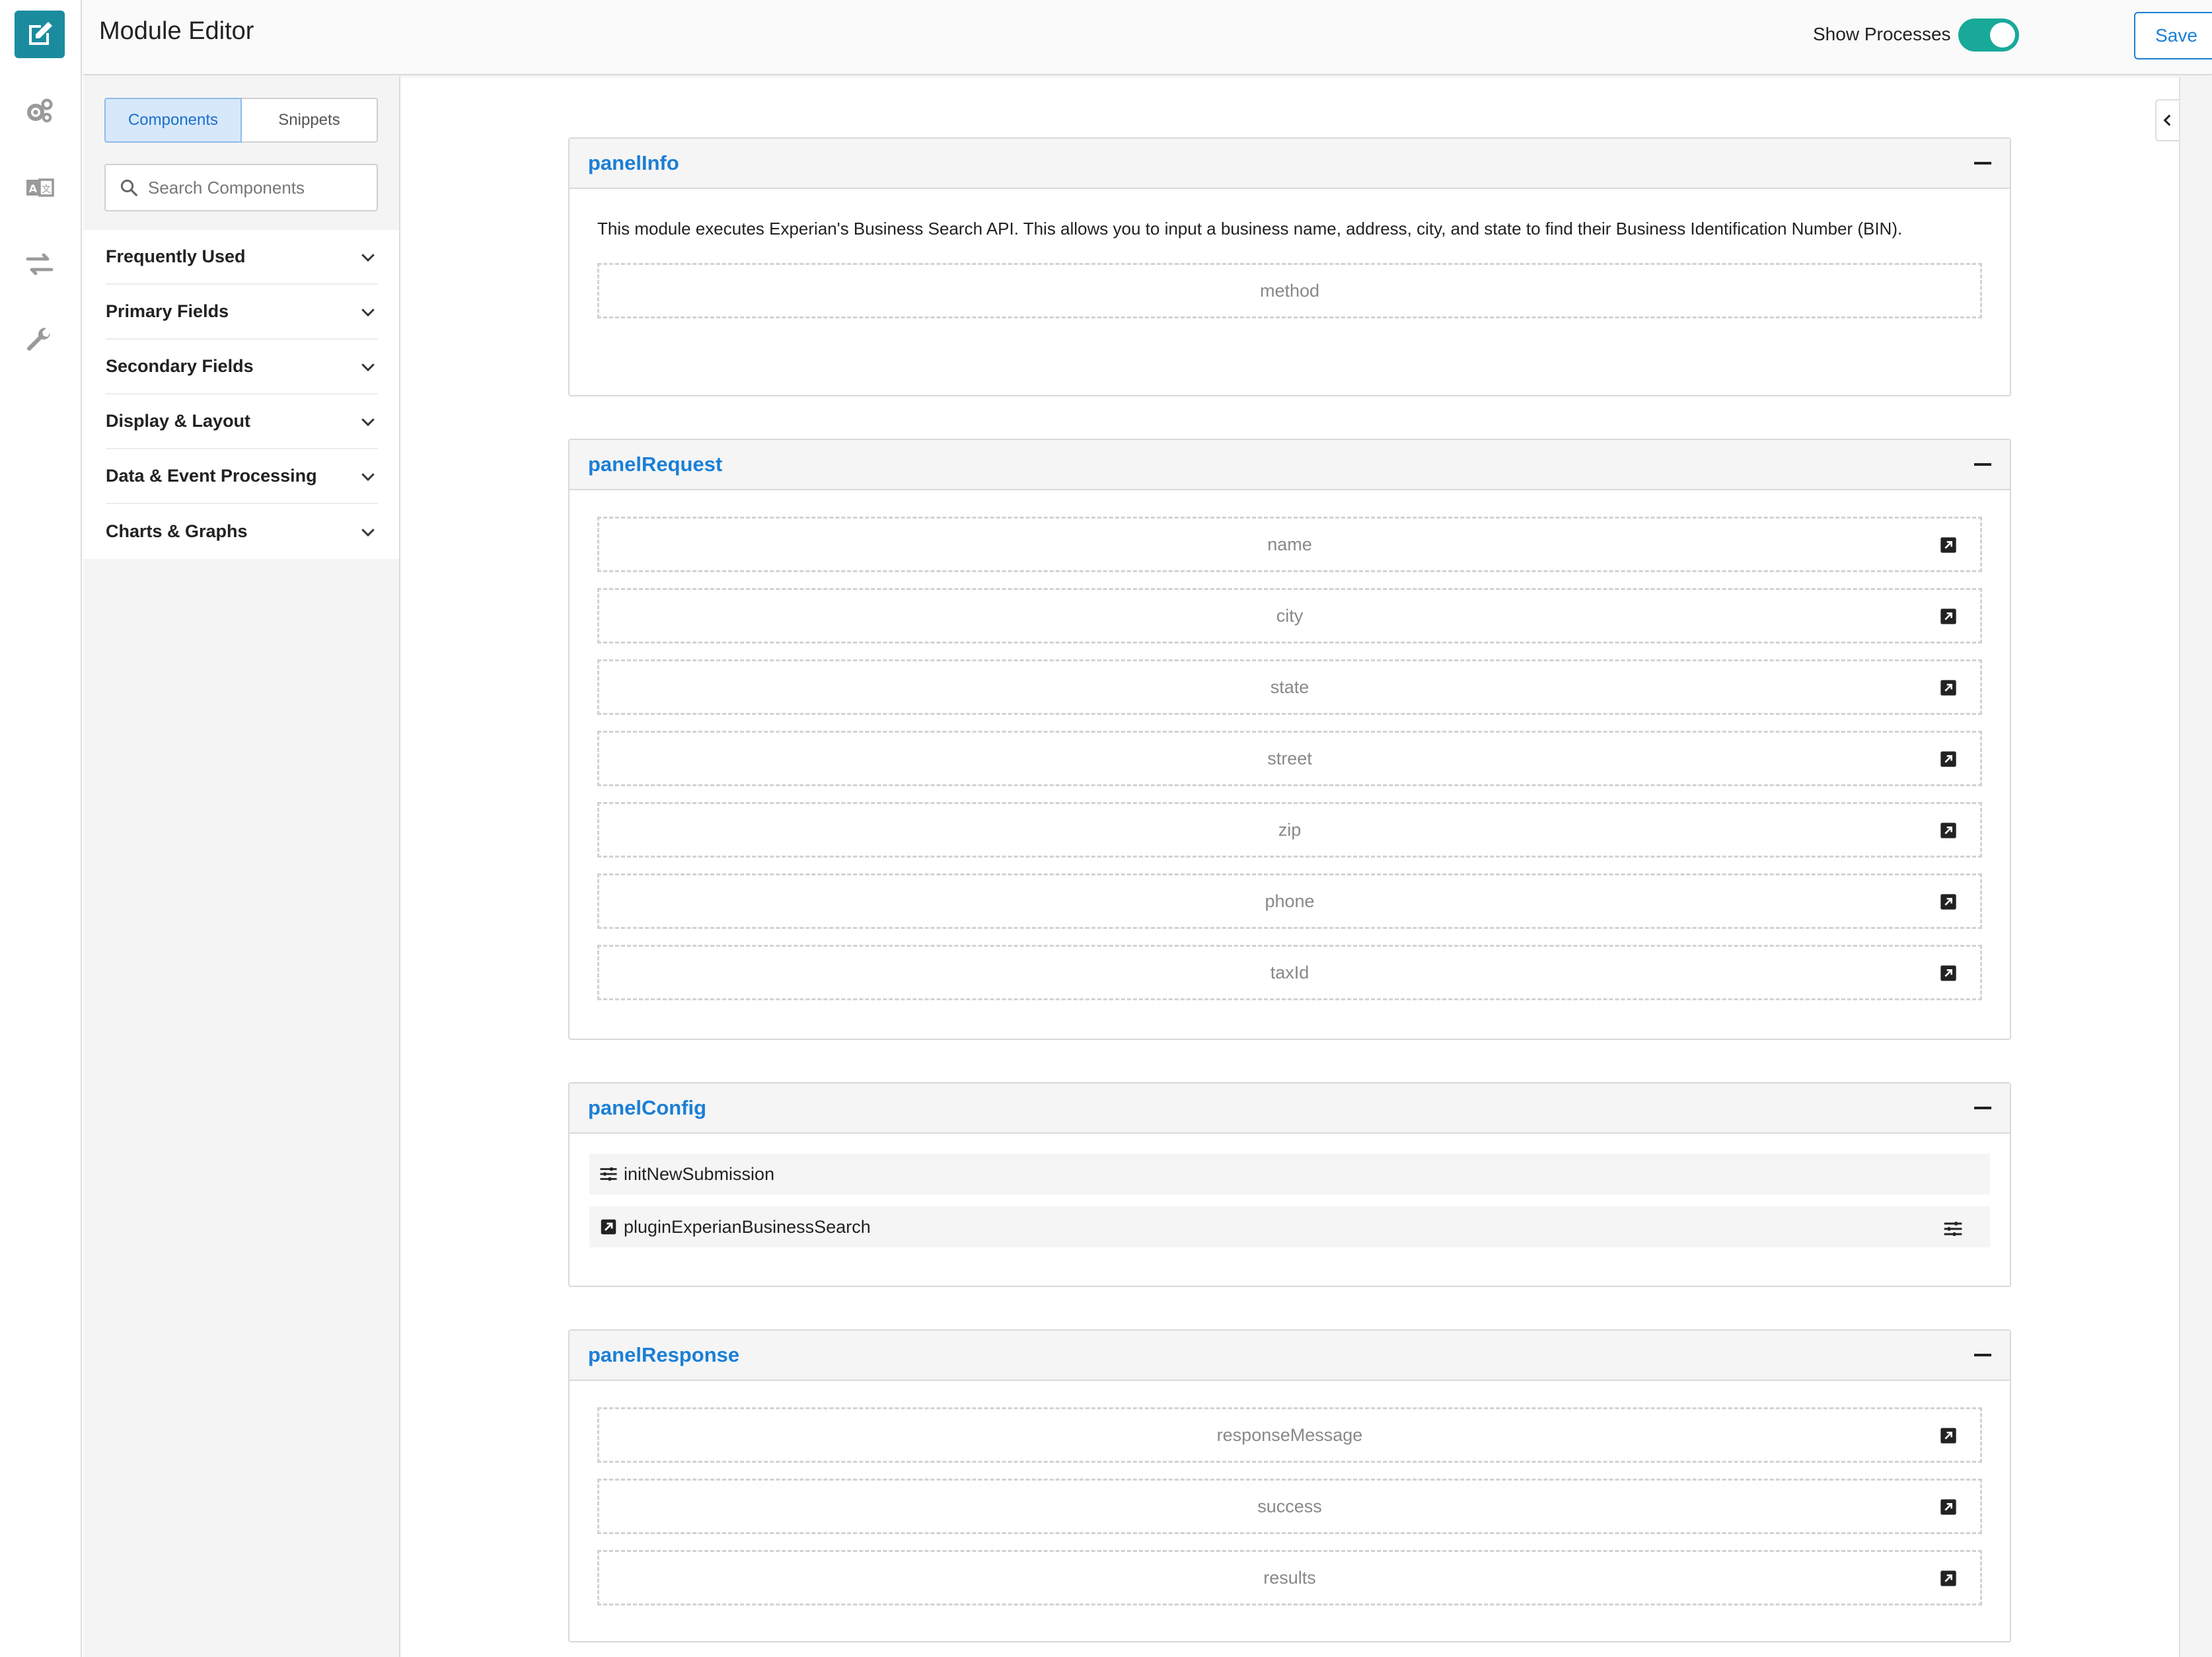 The image size is (2212, 1657). I want to click on field-label: responseMessage, so click(1290, 1434).